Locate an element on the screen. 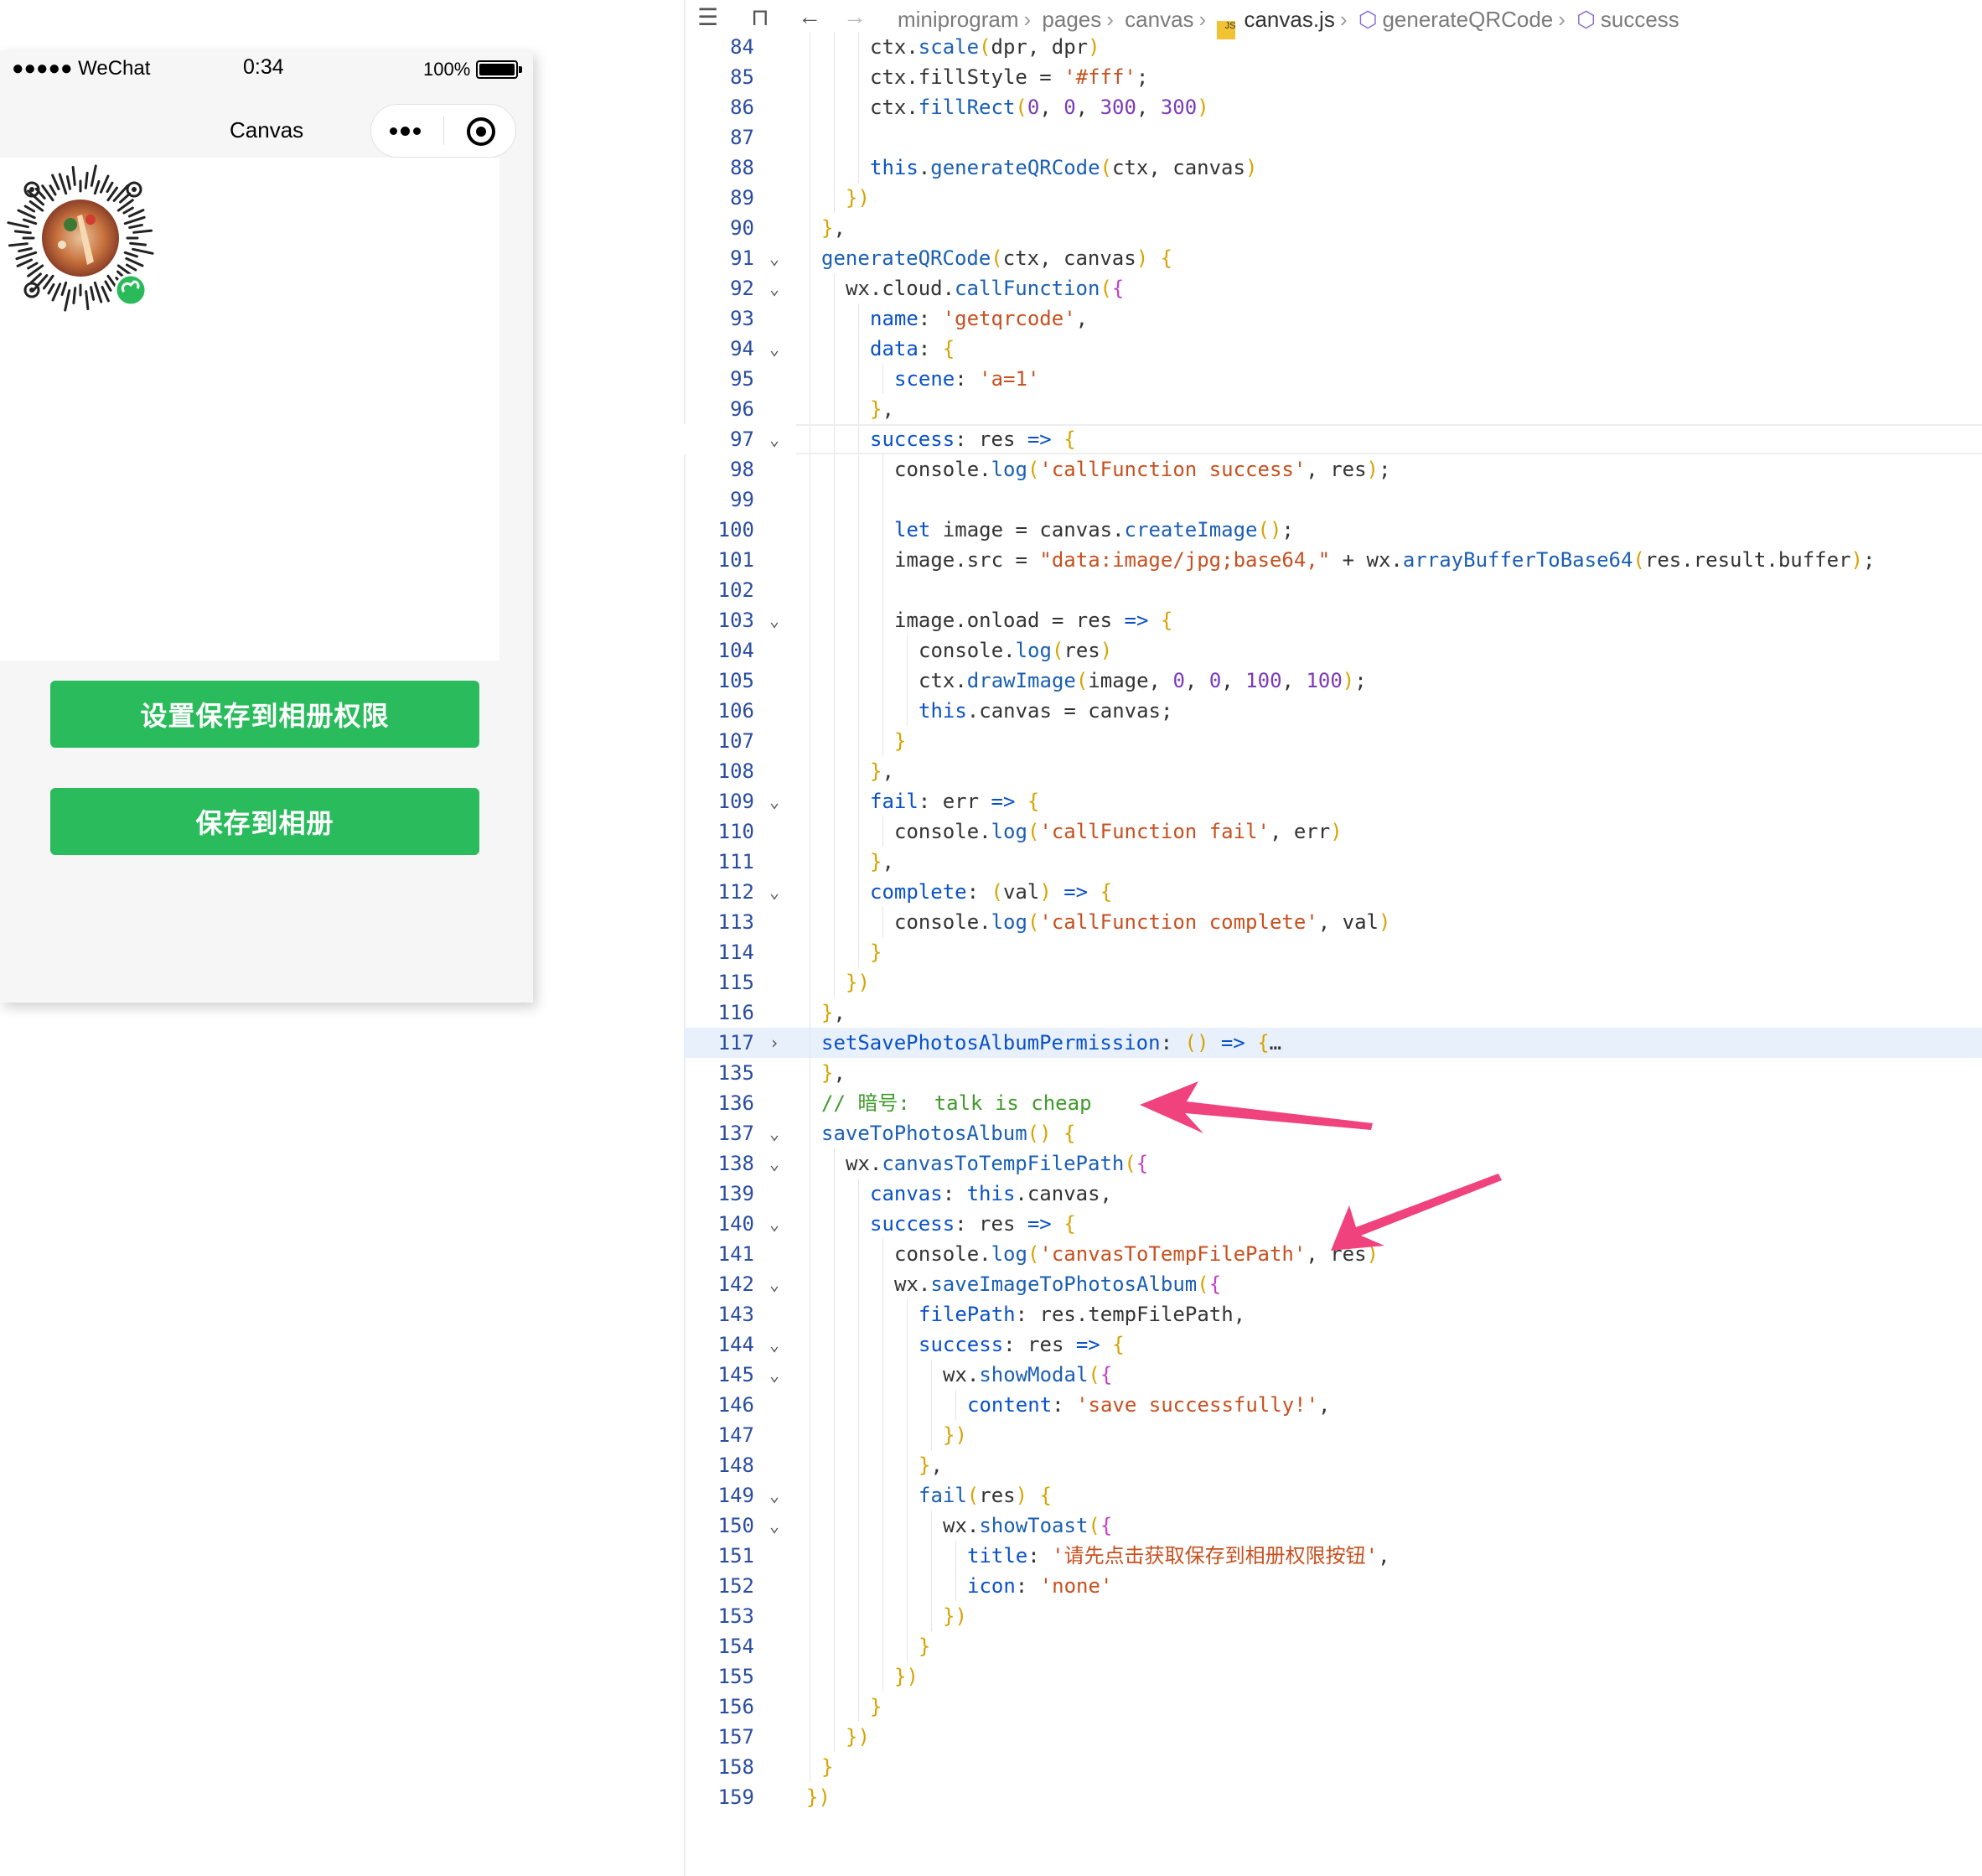 The height and width of the screenshot is (1876, 1982). code-line: 158} is located at coordinates (1333, 1767).